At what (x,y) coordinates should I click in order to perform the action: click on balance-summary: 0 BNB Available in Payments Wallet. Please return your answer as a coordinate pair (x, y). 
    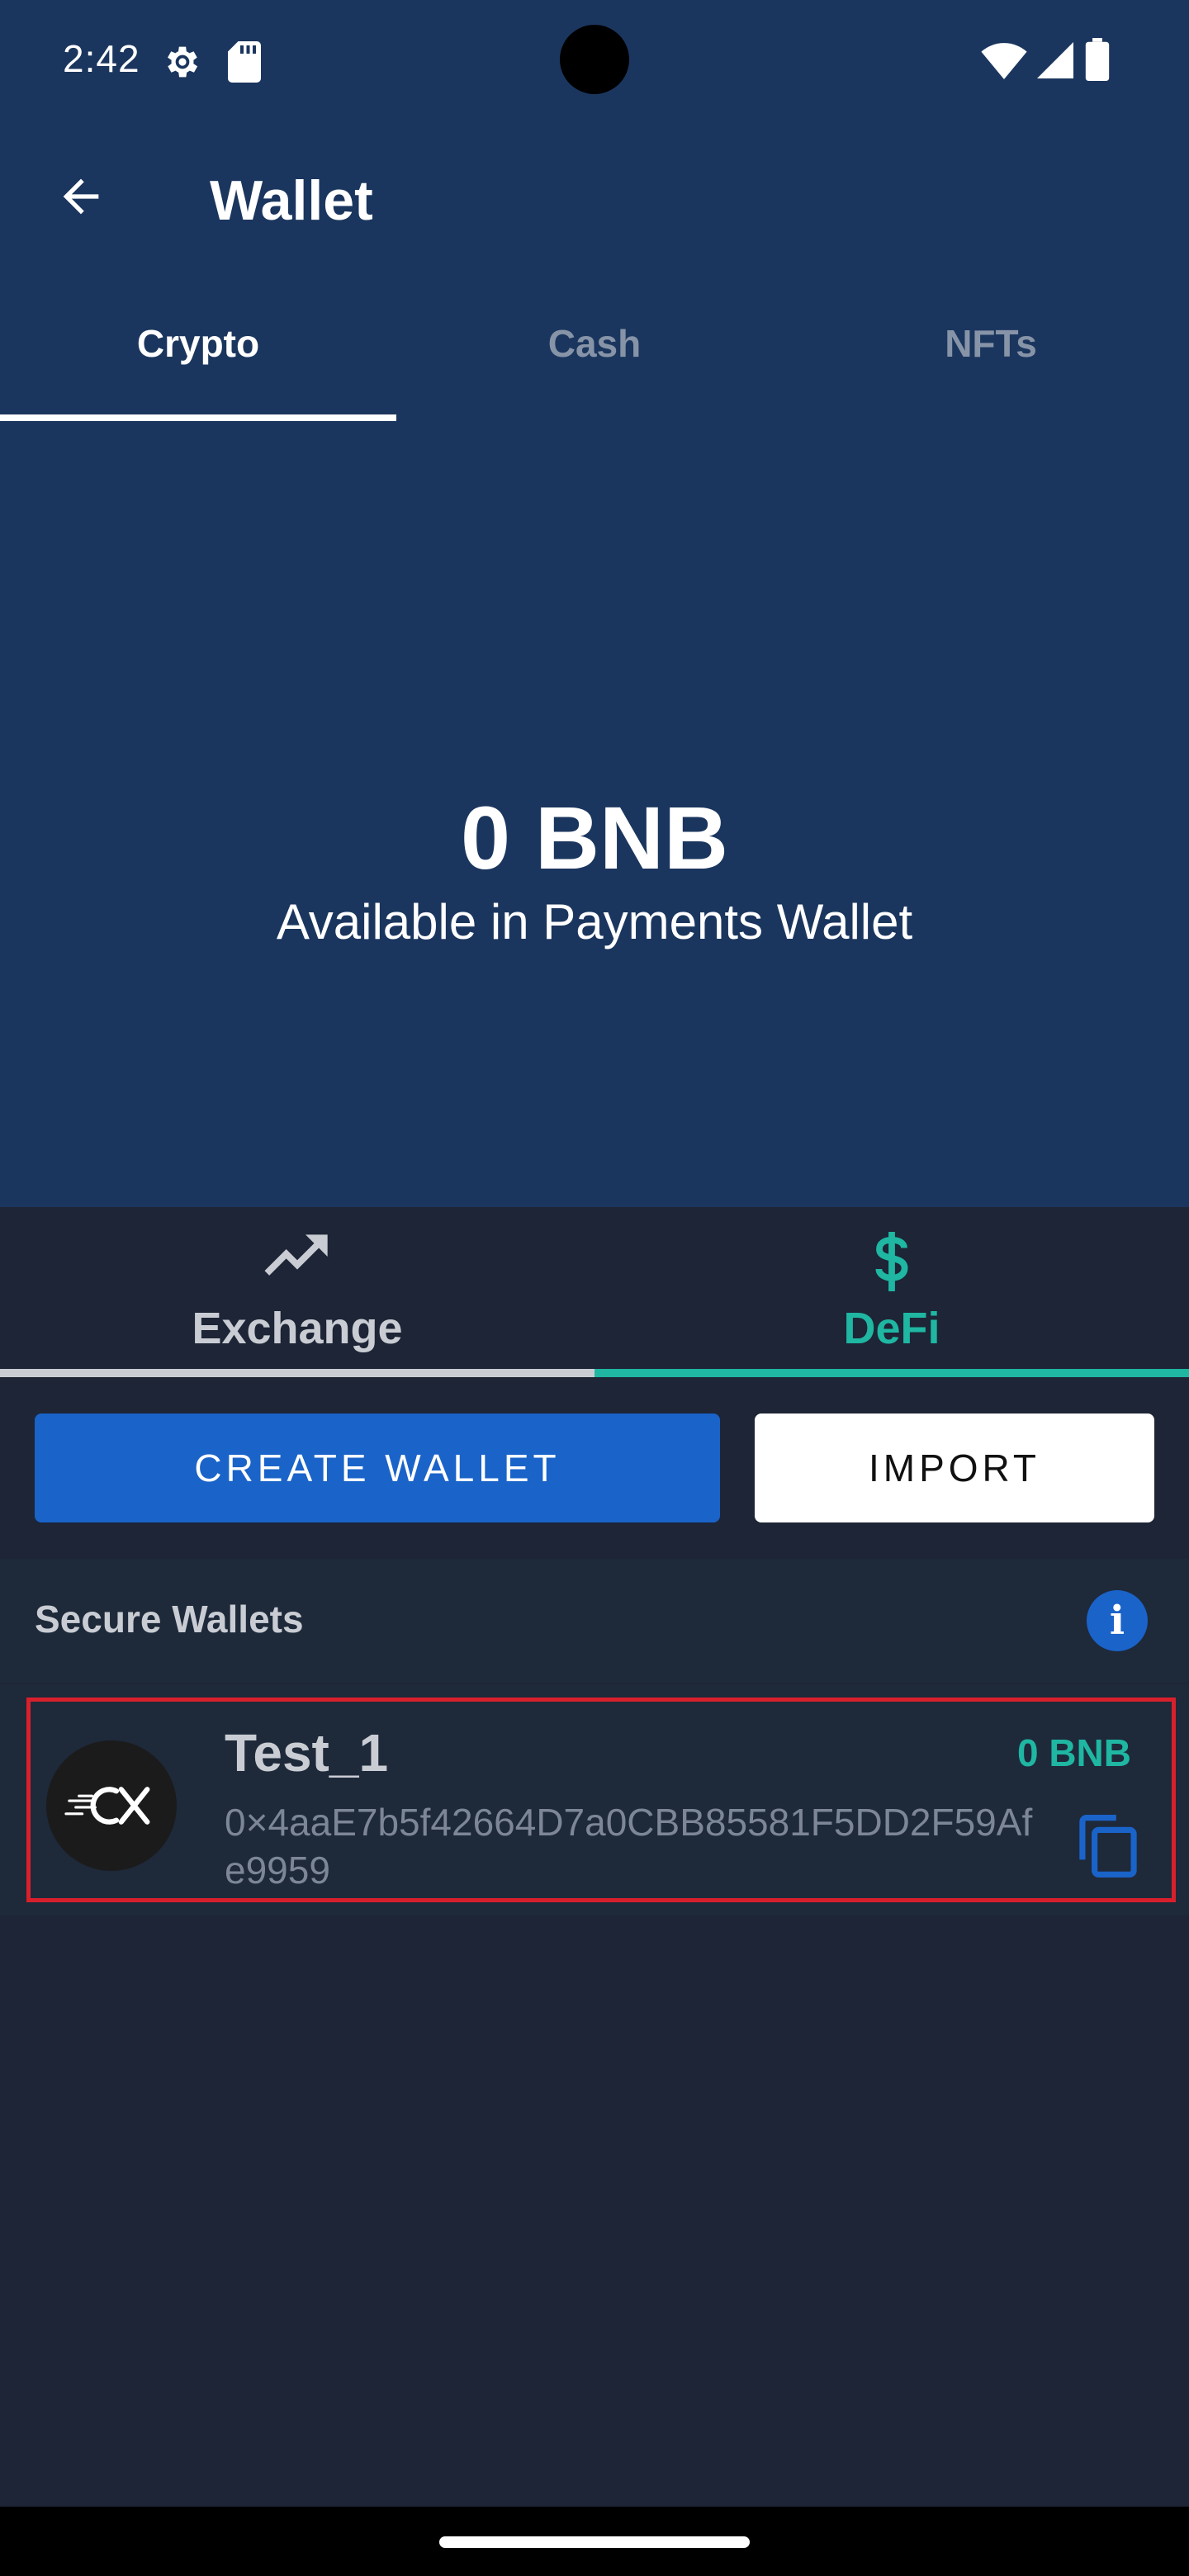
    Looking at the image, I should click on (594, 867).